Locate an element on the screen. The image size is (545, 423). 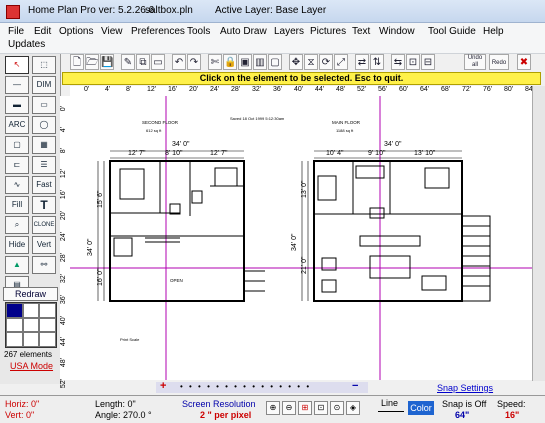
redo-button: Redo is located at coordinates (499, 62).